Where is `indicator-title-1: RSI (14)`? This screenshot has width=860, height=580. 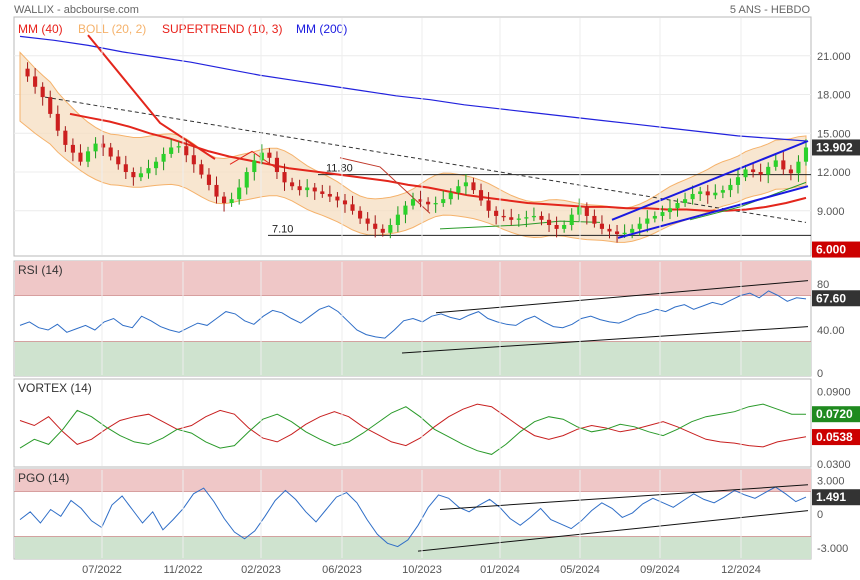 indicator-title-1: RSI (14) is located at coordinates (40, 270).